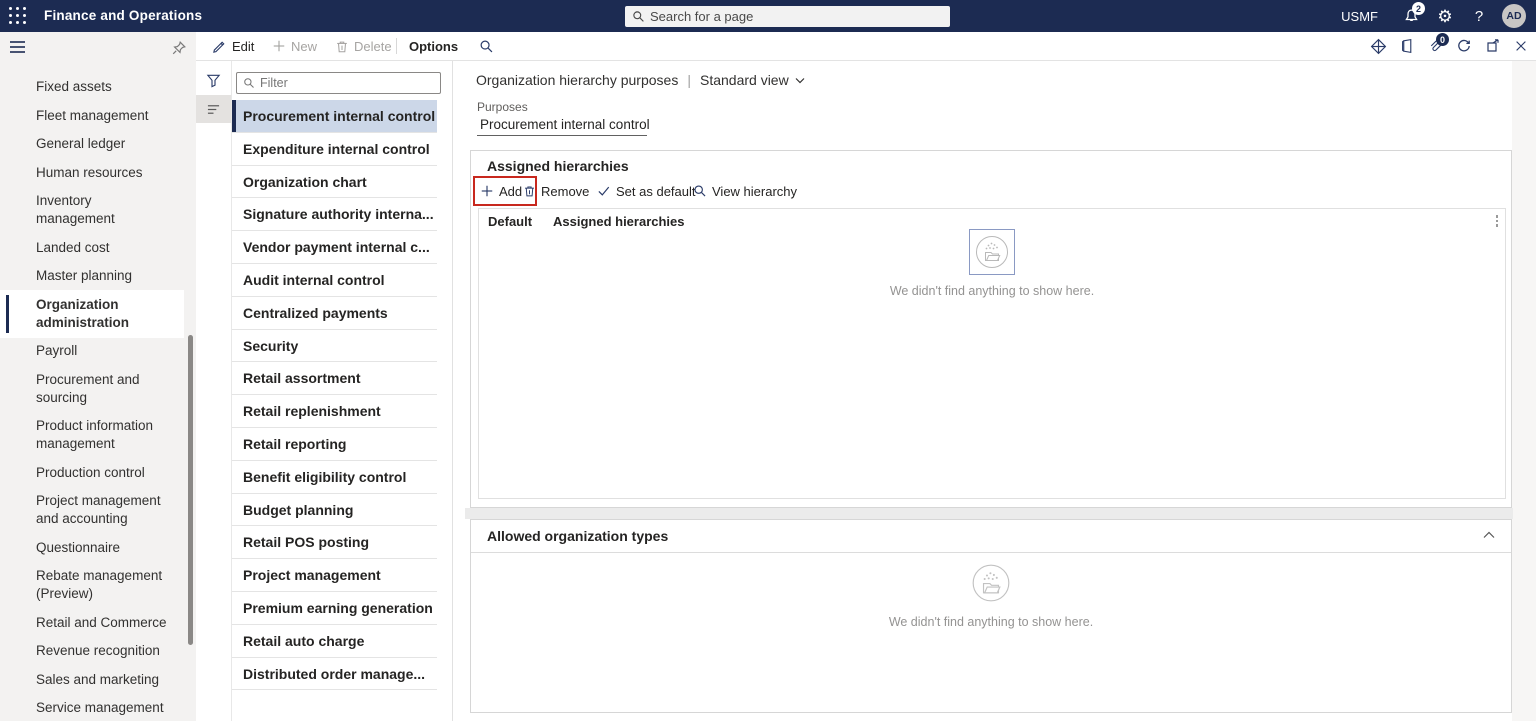 The width and height of the screenshot is (1536, 721). I want to click on list-item: Retail reporting, so click(334, 444).